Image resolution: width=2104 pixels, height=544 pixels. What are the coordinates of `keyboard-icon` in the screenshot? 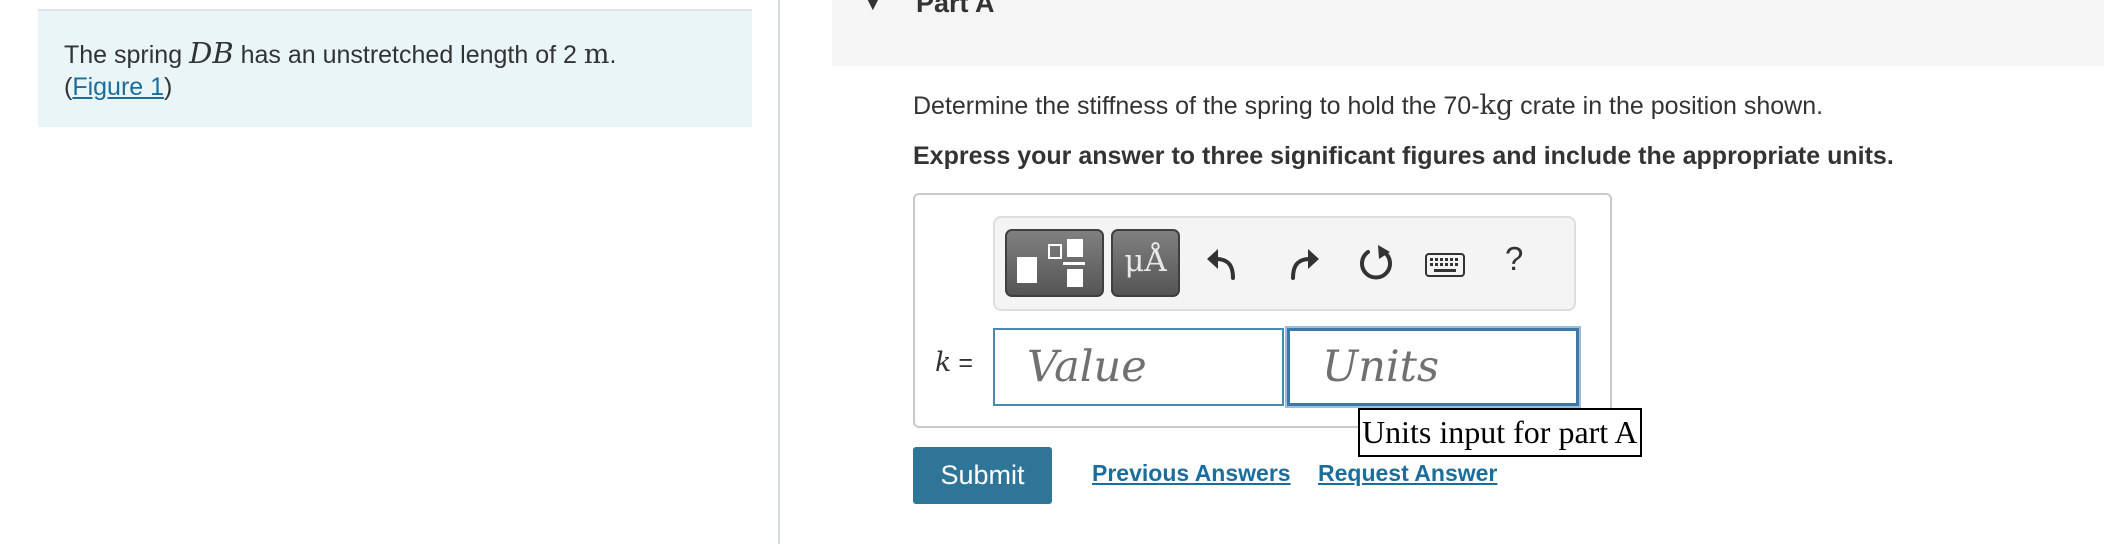 It's located at (1445, 265).